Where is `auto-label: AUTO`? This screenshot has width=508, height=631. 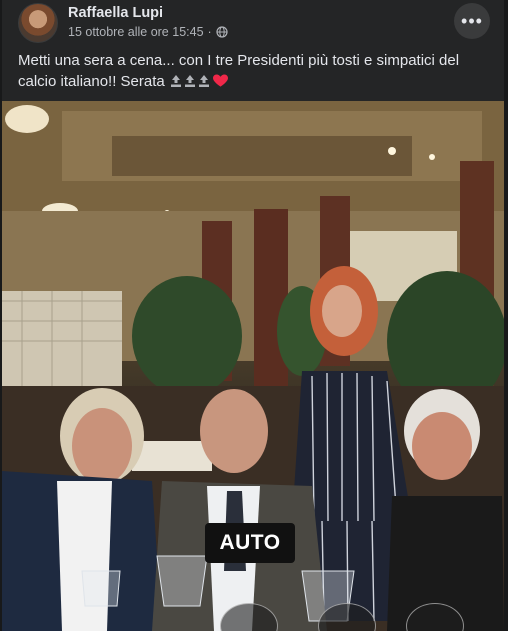 auto-label: AUTO is located at coordinates (250, 542).